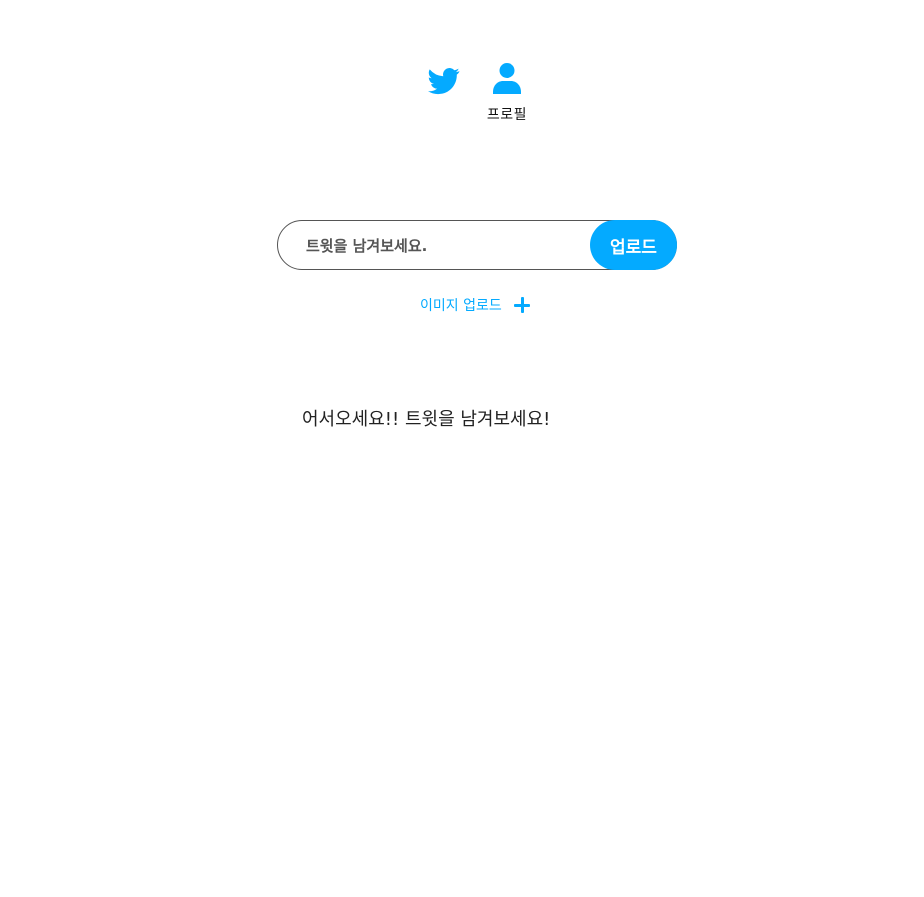 The width and height of the screenshot is (924, 897). I want to click on plus-icon, so click(521, 305).